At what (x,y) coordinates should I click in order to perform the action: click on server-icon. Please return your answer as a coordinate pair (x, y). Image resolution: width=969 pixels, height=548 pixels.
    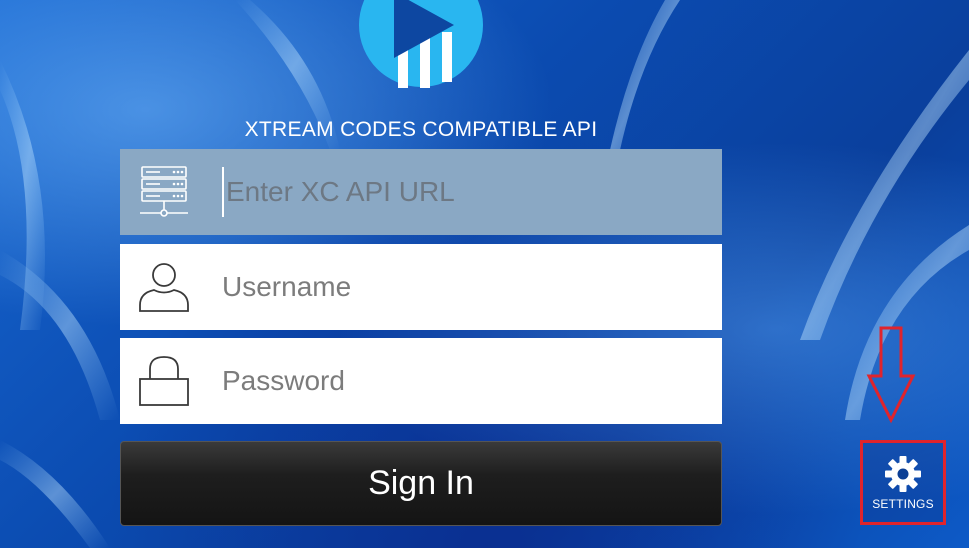
    Looking at the image, I should click on (164, 192).